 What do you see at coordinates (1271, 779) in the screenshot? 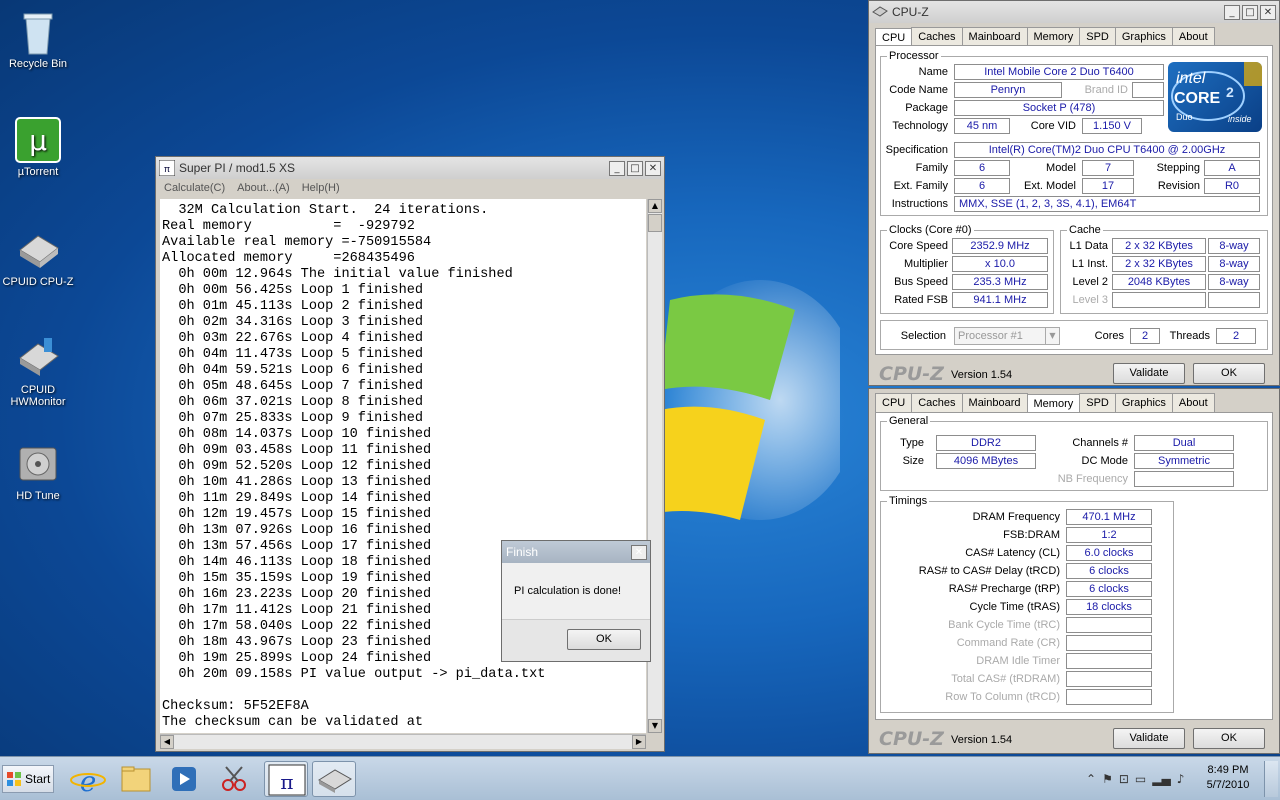
I see `show-desktop-button` at bounding box center [1271, 779].